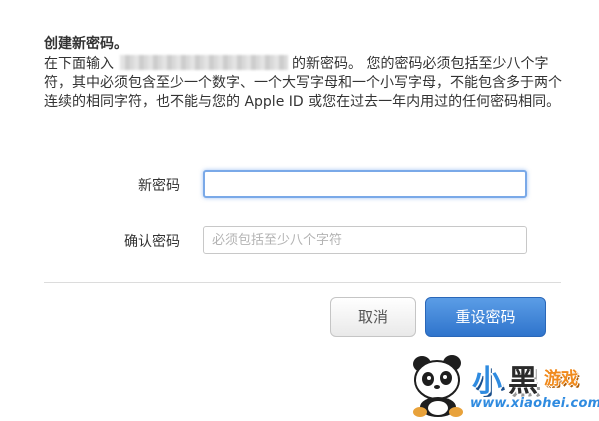 Image resolution: width=599 pixels, height=421 pixels. Describe the element at coordinates (365, 240) in the screenshot. I see `confirm-password-field` at that location.